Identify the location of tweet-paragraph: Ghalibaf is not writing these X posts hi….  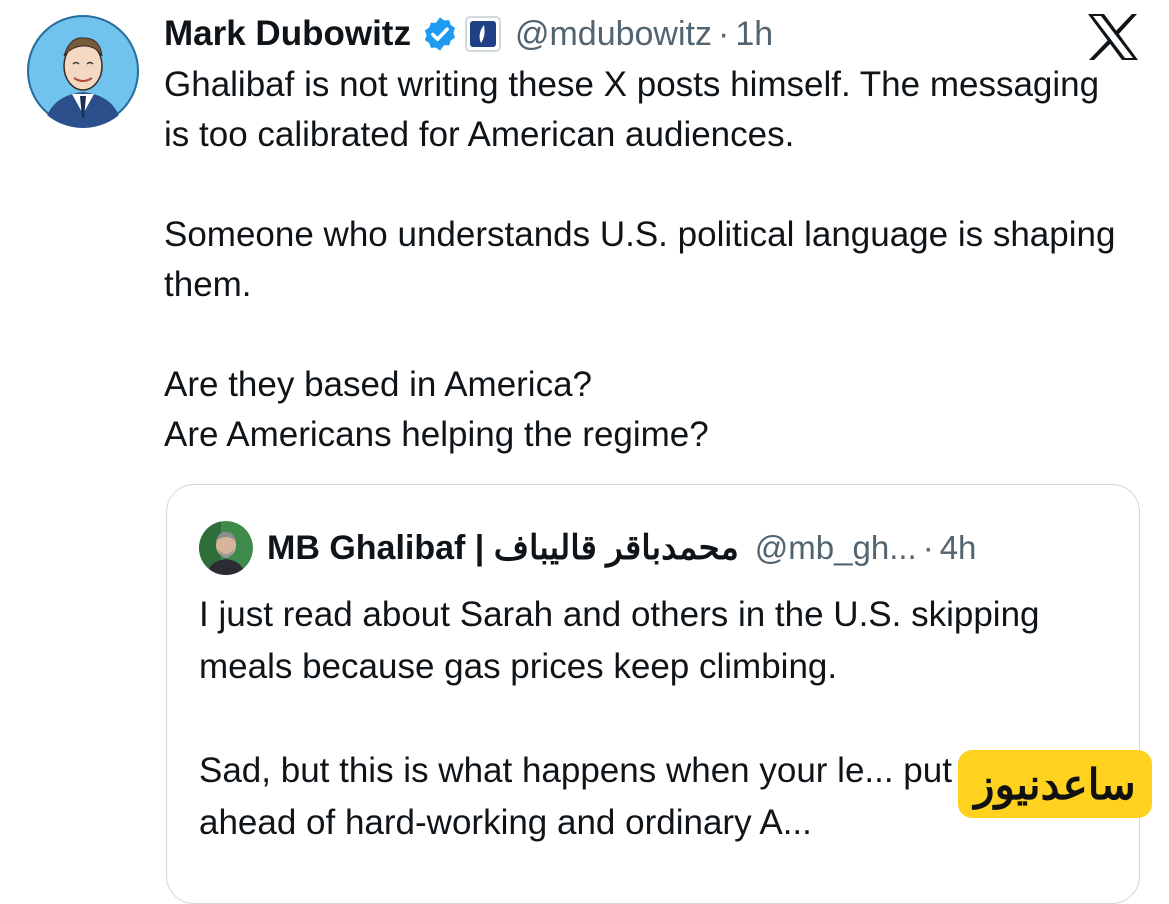
(632, 109).